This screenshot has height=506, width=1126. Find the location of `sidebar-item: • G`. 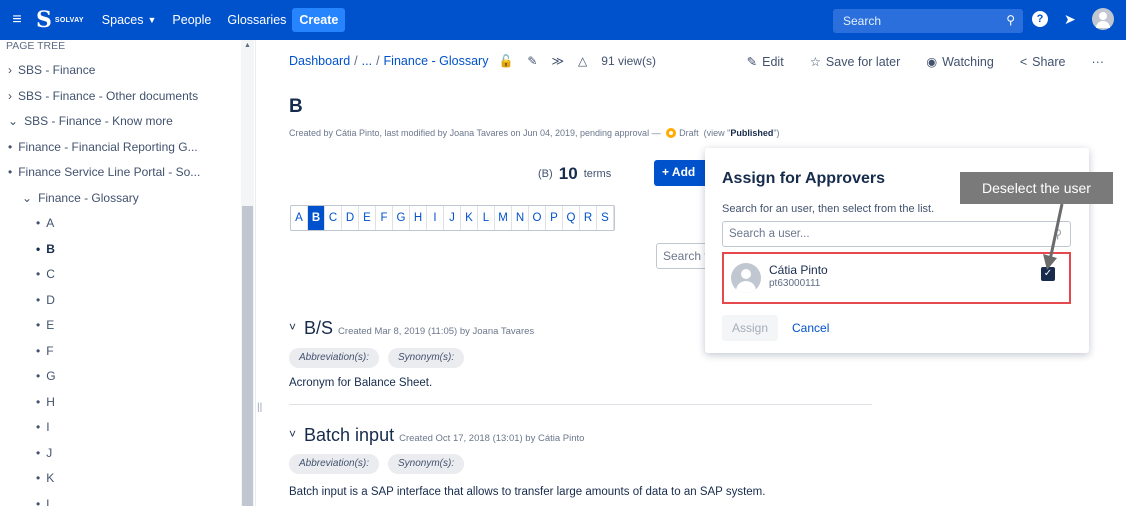

sidebar-item: • G is located at coordinates (46, 376).